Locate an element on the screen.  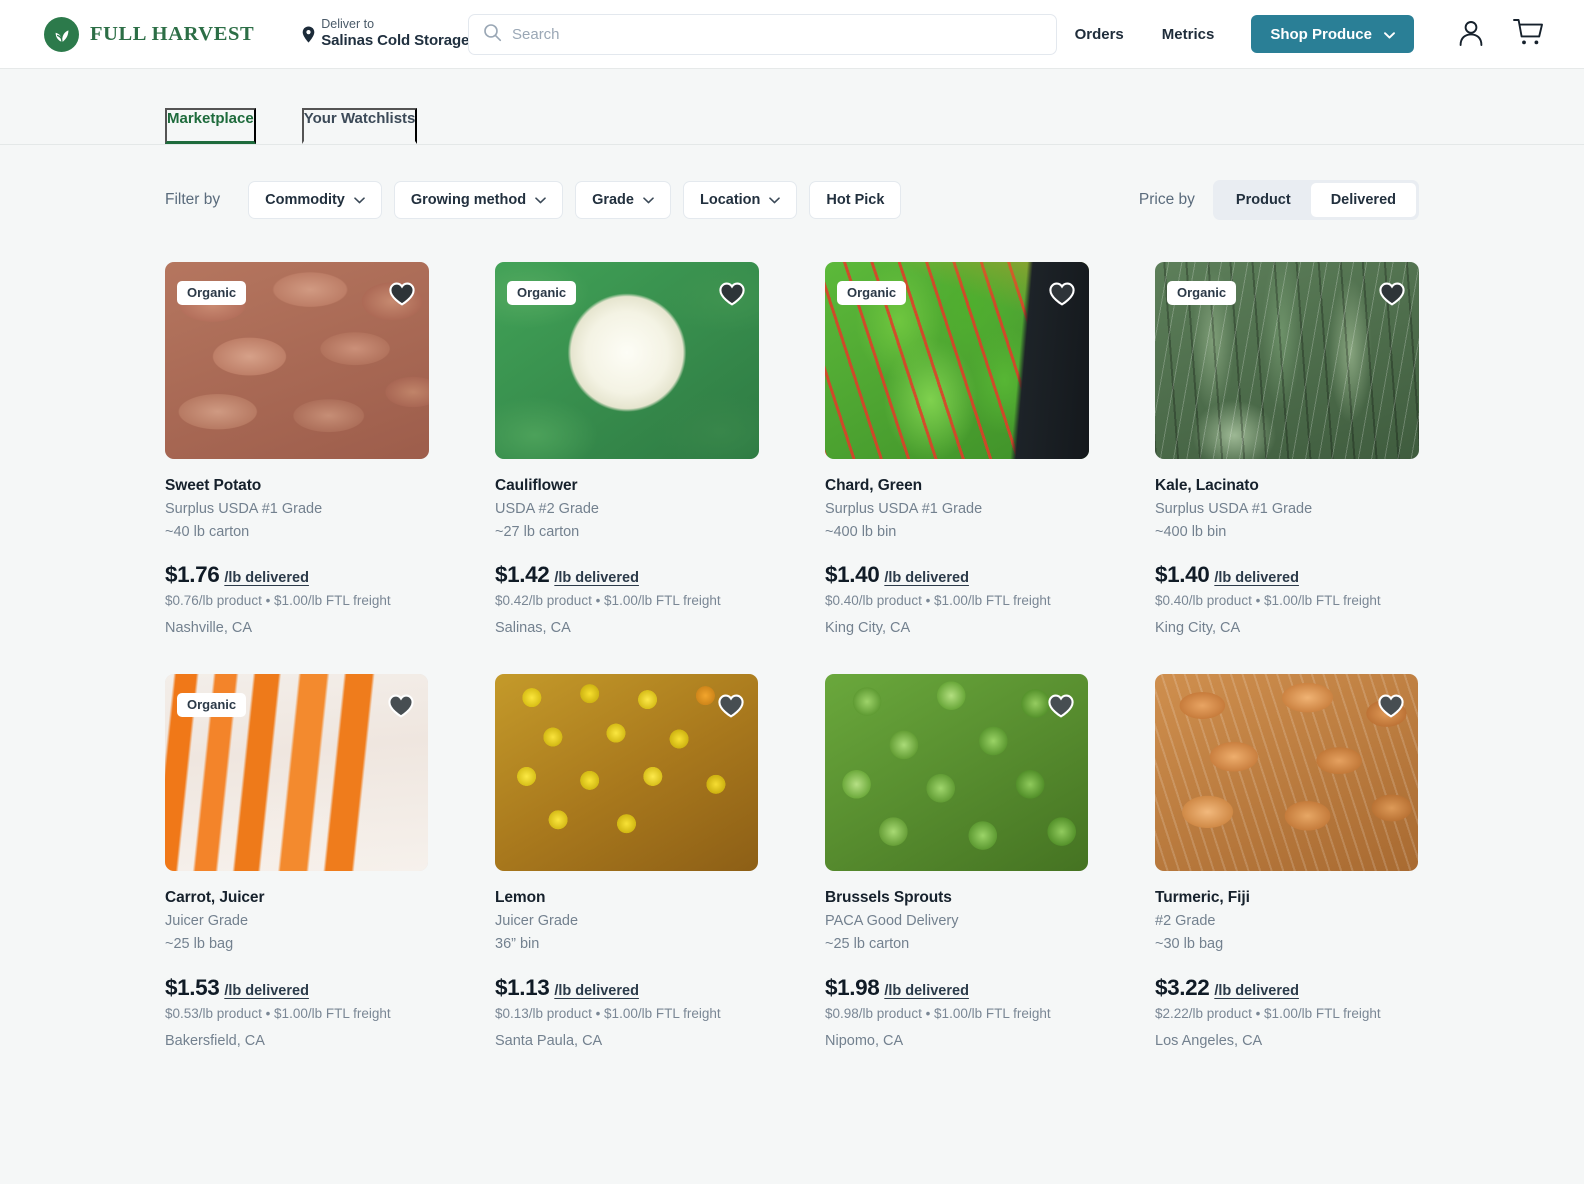
brand-logo: FULL HARVEST is located at coordinates (149, 34).